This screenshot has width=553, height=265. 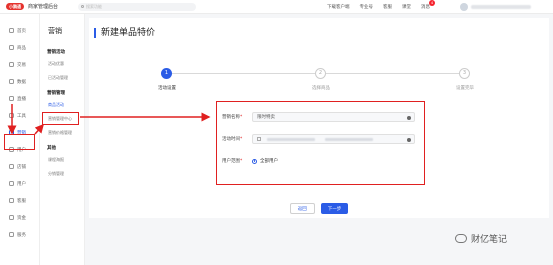 I want to click on sidebar-item-trade: 交易, so click(x=19, y=64).